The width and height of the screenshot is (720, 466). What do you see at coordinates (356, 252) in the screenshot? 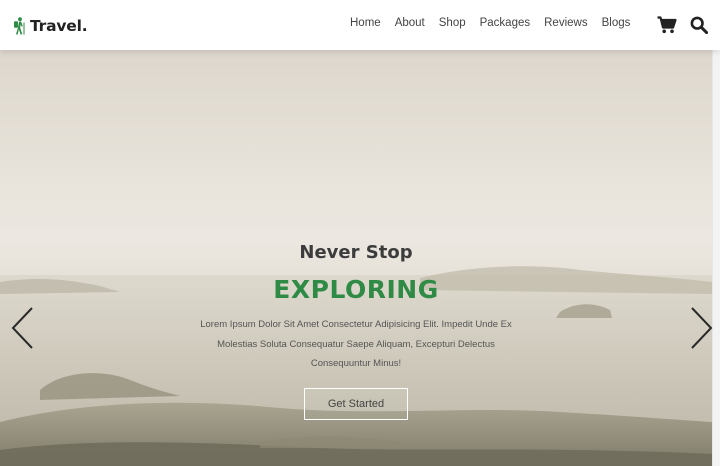
I see `hero-subtitle: Never Stop` at bounding box center [356, 252].